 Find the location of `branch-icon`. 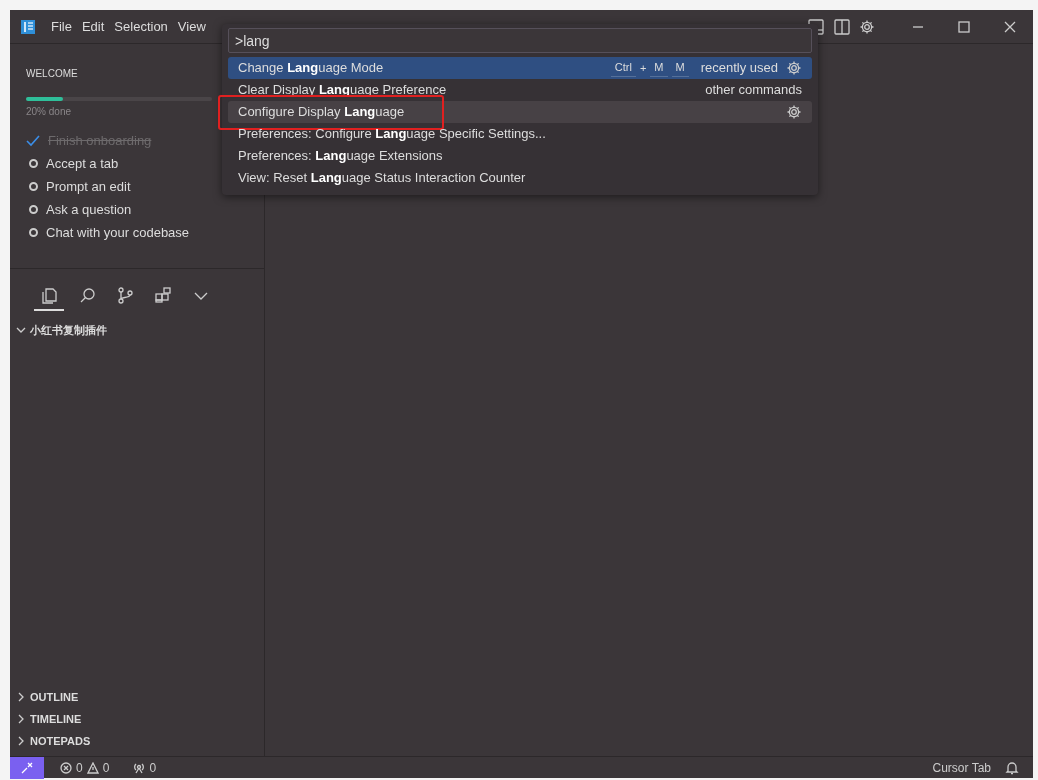

branch-icon is located at coordinates (125, 295).